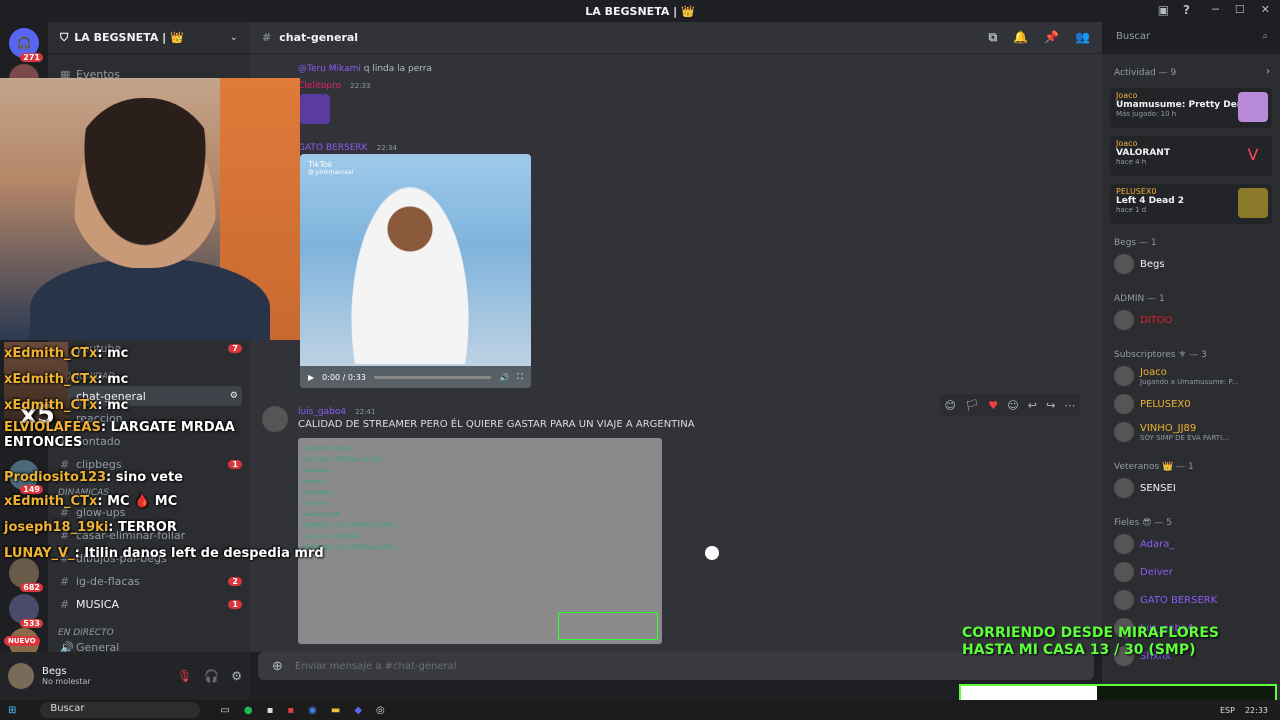  What do you see at coordinates (504, 377) in the screenshot?
I see `volume-icon: 🔊` at bounding box center [504, 377].